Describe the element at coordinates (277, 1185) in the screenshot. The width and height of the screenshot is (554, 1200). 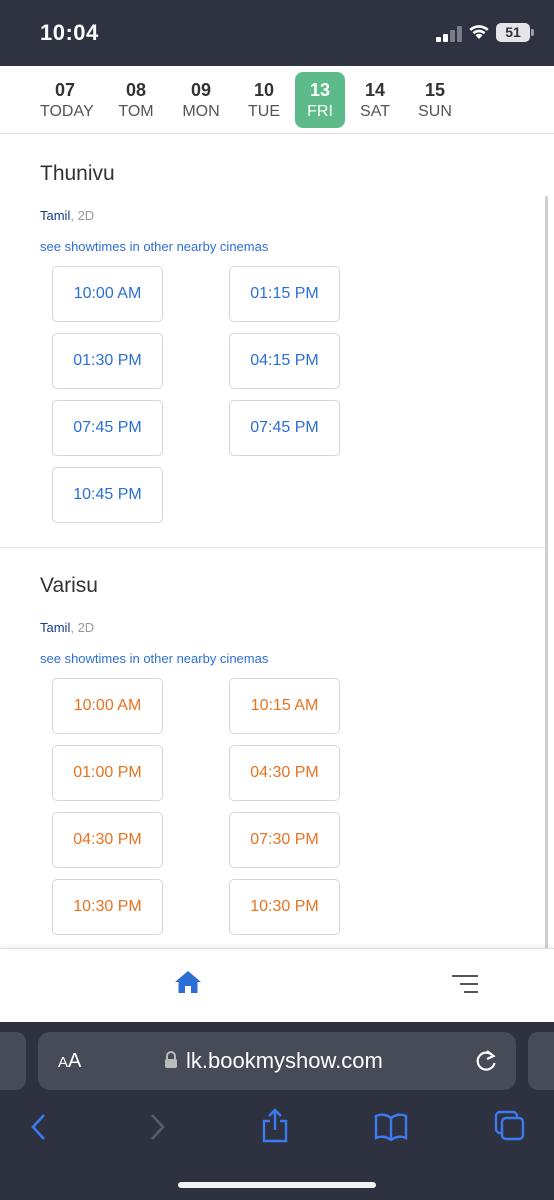
I see `home-indicator` at that location.